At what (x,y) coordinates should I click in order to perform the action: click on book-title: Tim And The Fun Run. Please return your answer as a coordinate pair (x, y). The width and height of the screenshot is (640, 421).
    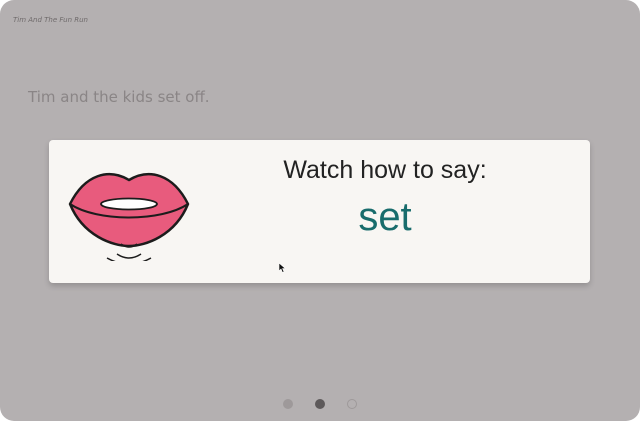
    Looking at the image, I should click on (50, 20).